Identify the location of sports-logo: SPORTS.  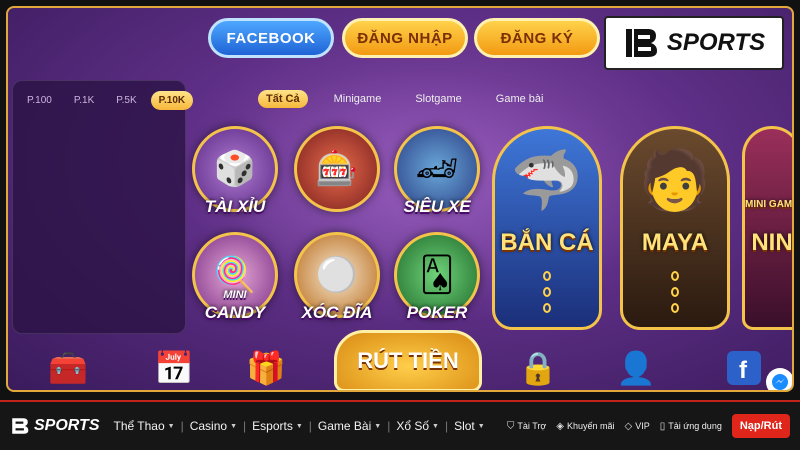
(694, 43).